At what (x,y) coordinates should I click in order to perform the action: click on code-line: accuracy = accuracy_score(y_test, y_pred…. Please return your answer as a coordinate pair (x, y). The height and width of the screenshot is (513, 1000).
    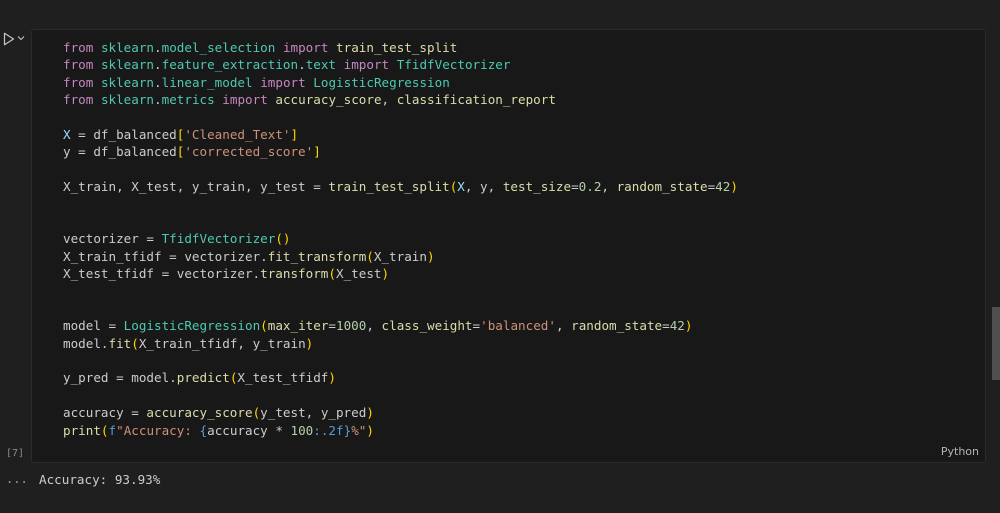
    Looking at the image, I should click on (218, 413).